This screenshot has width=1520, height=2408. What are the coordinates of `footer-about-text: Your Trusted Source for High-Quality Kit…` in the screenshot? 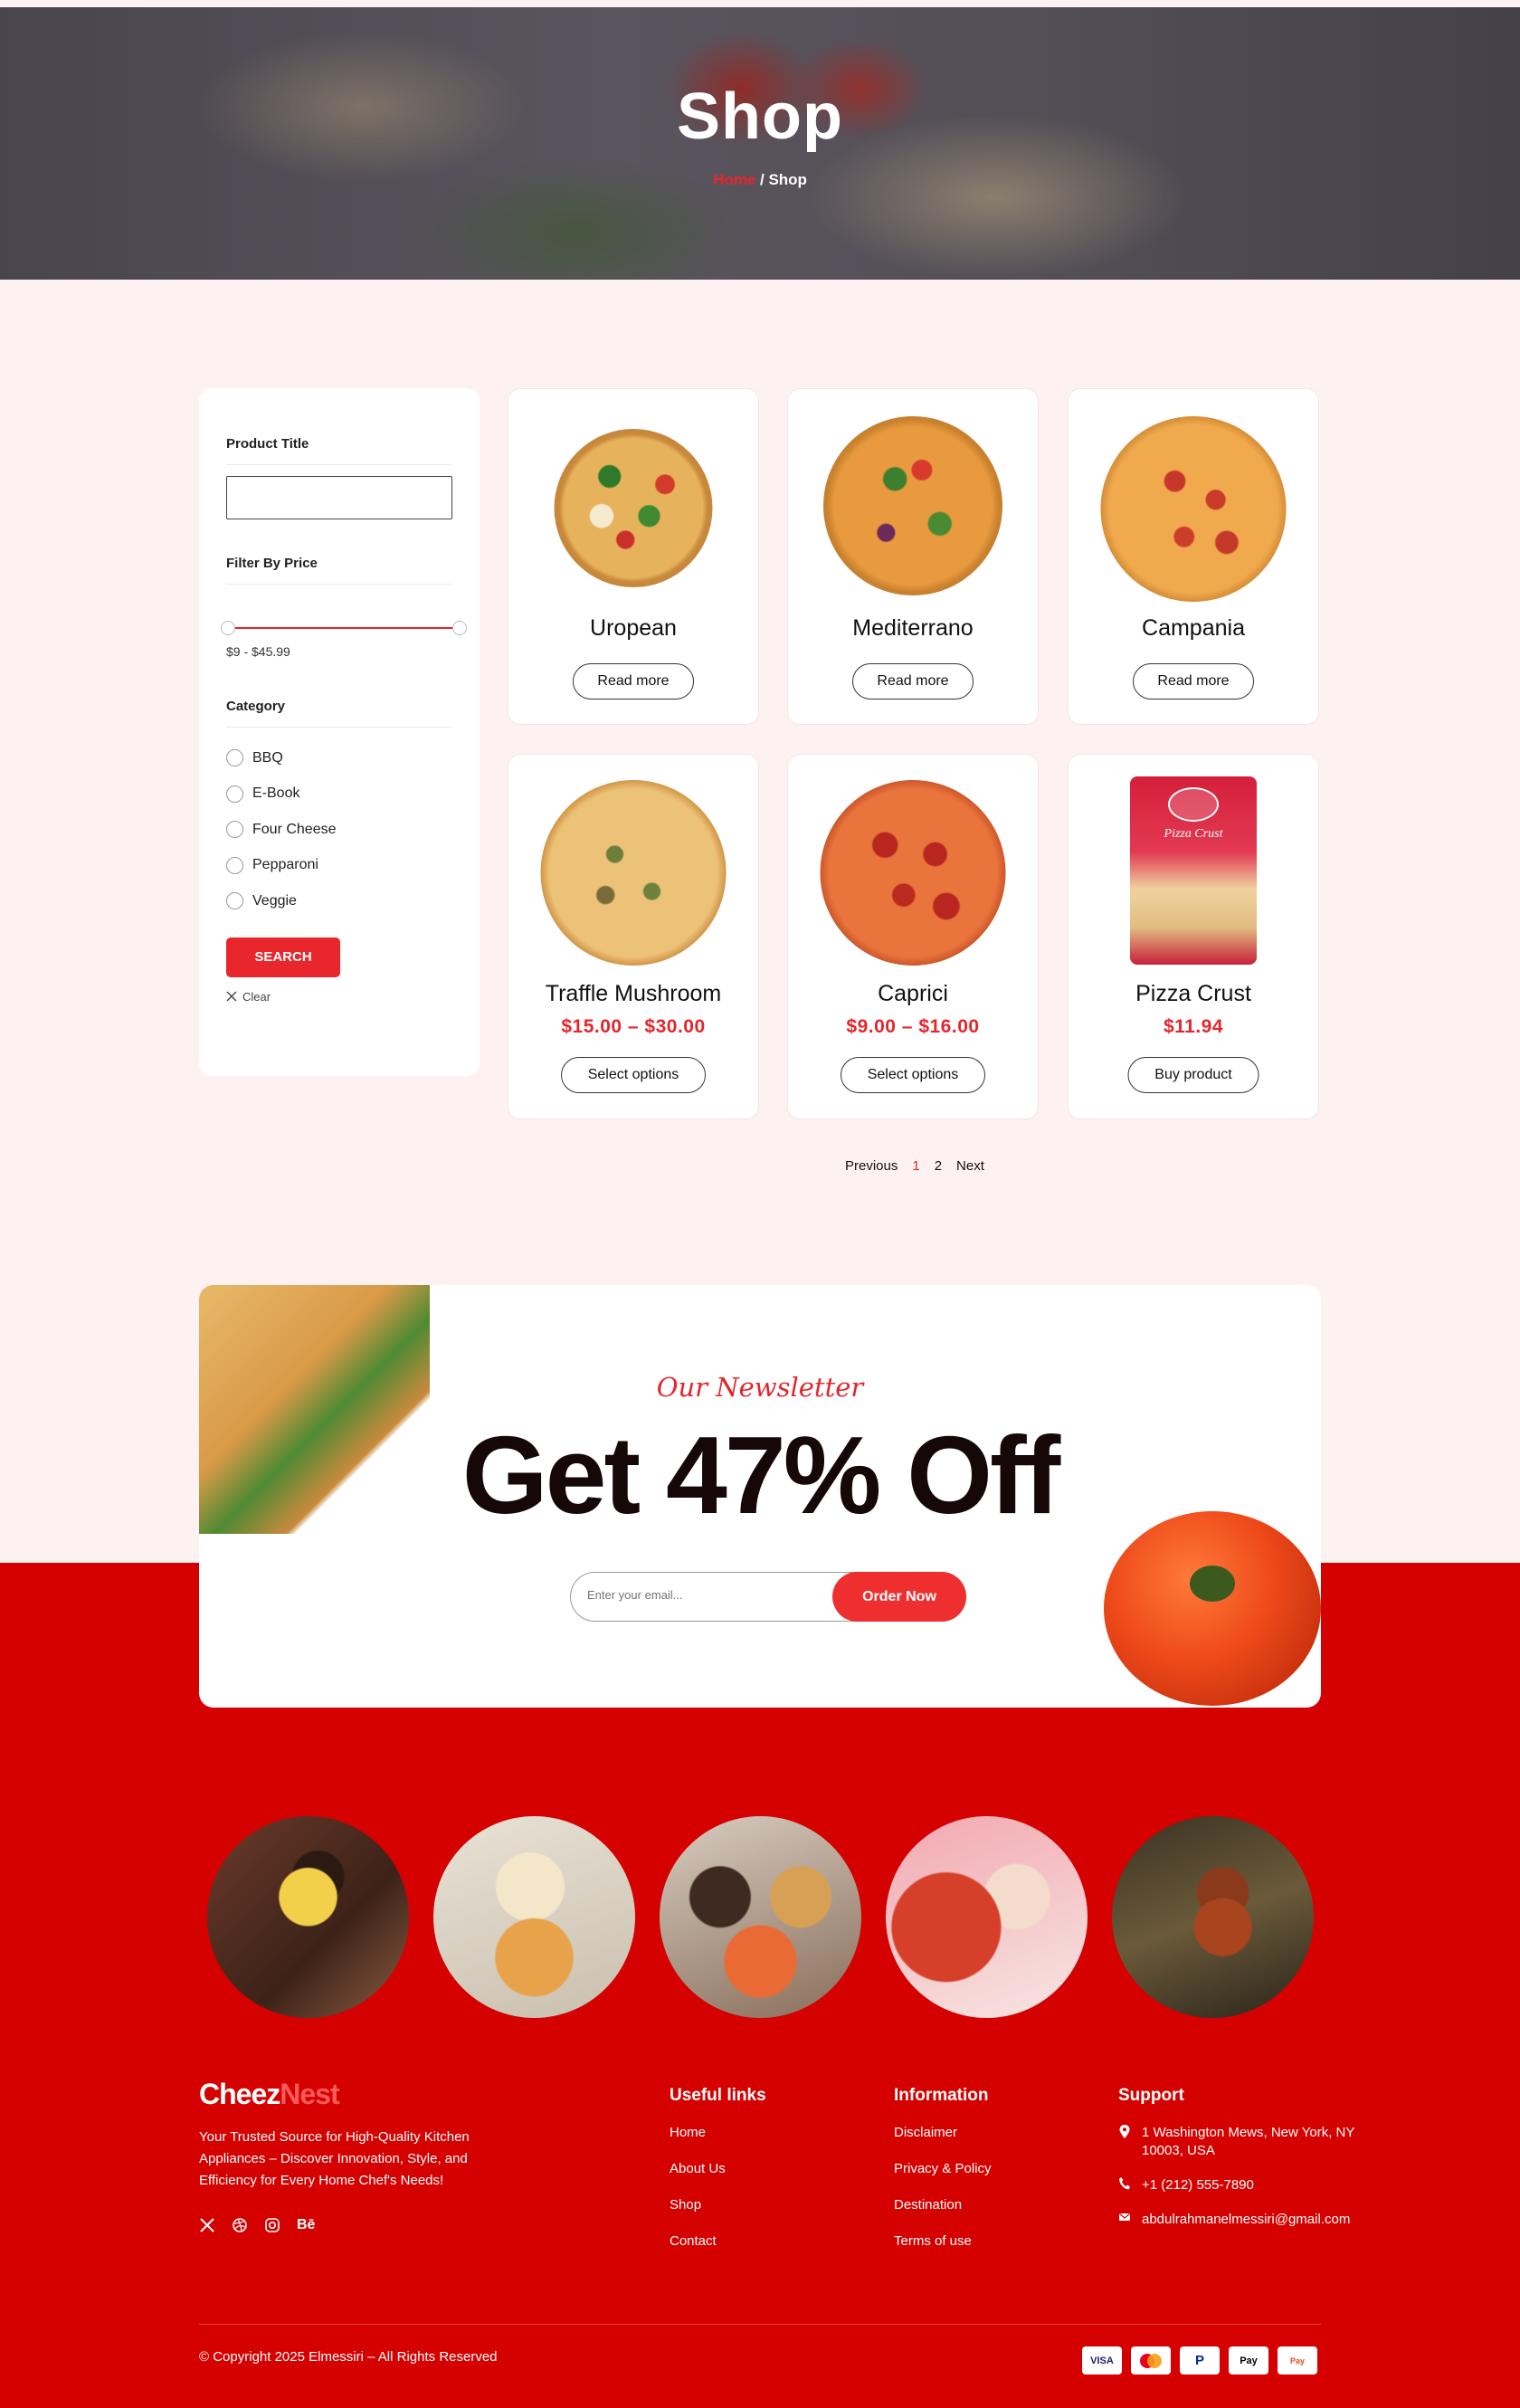 It's located at (335, 2158).